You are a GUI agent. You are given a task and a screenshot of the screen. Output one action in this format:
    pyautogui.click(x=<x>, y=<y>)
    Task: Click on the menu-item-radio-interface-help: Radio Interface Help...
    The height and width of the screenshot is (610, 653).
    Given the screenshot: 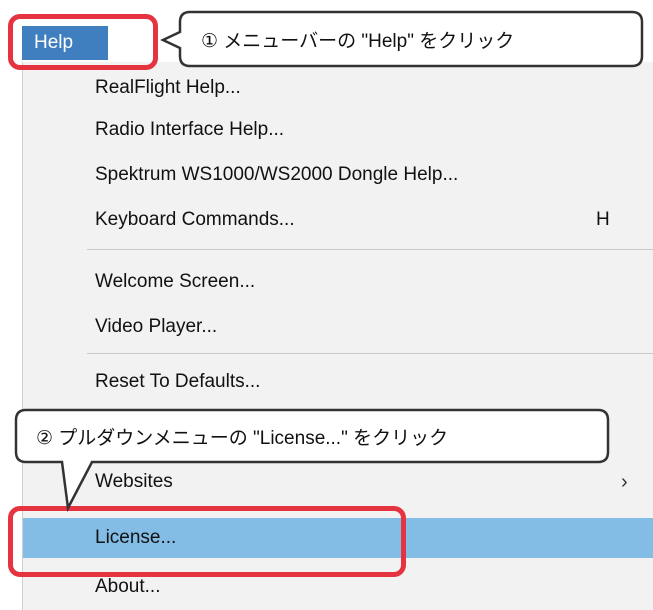 What is the action you would take?
    pyautogui.click(x=338, y=130)
    